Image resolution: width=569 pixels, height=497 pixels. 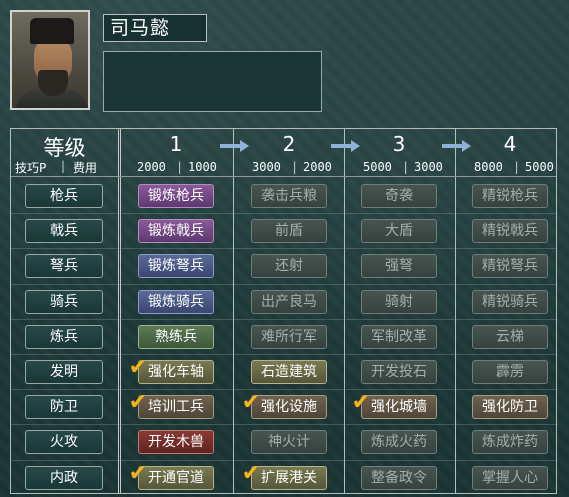 I want to click on level-title: 等级, so click(x=64, y=148).